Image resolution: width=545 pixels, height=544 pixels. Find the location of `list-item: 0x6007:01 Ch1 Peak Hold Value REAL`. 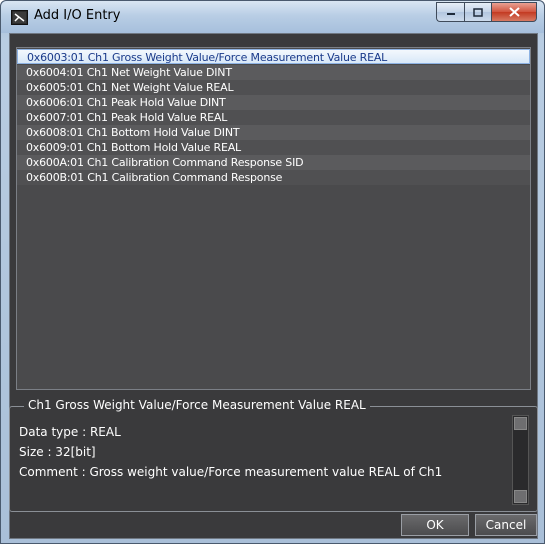

list-item: 0x6007:01 Ch1 Peak Hold Value REAL is located at coordinates (273, 117).